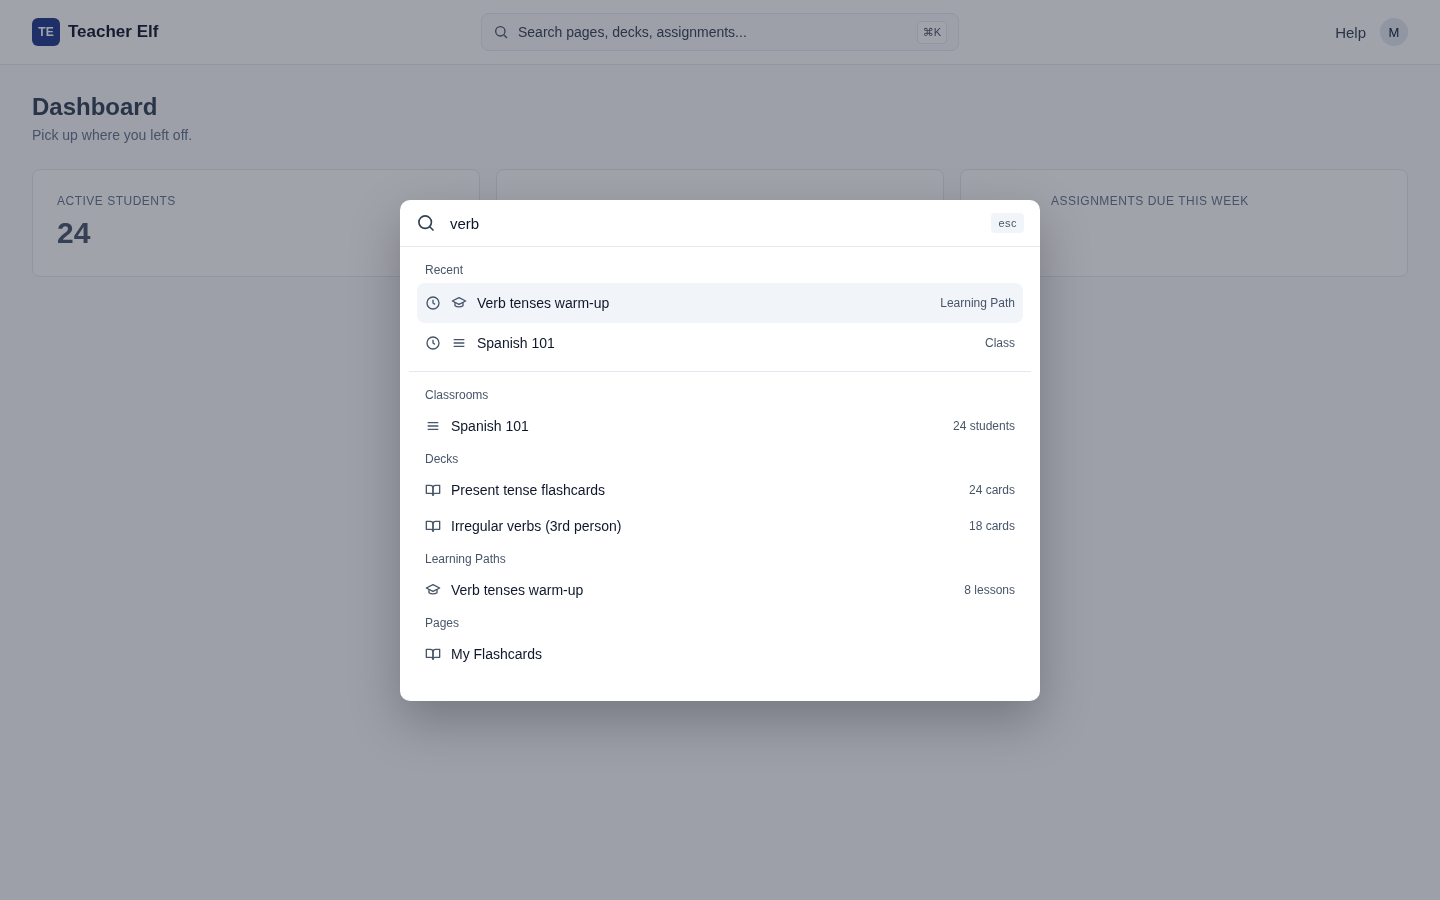  What do you see at coordinates (457, 395) in the screenshot?
I see `section-heading: Classrooms` at bounding box center [457, 395].